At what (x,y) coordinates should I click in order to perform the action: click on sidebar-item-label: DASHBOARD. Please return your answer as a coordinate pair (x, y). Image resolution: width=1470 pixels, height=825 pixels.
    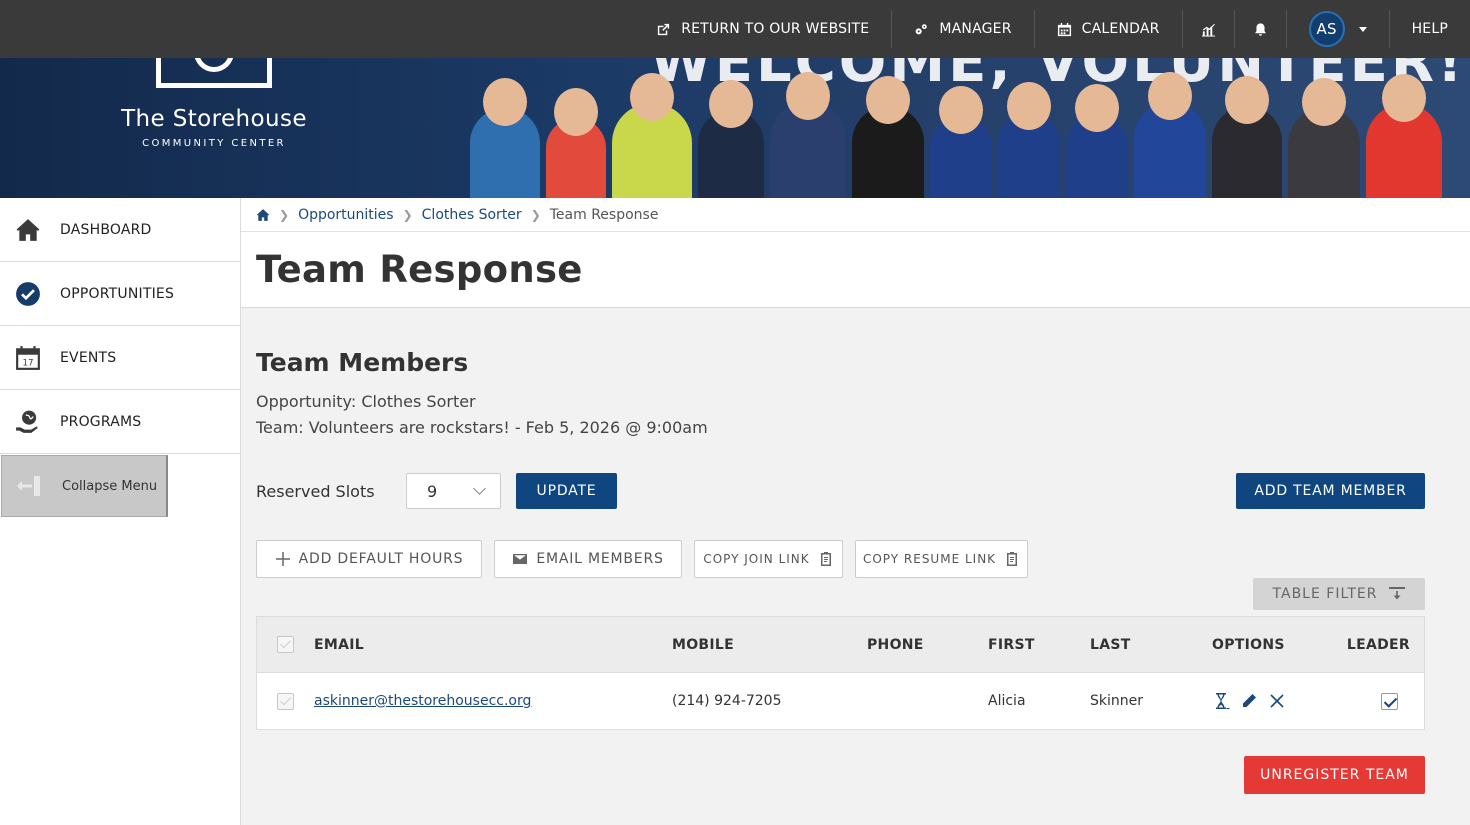
    Looking at the image, I should click on (106, 229).